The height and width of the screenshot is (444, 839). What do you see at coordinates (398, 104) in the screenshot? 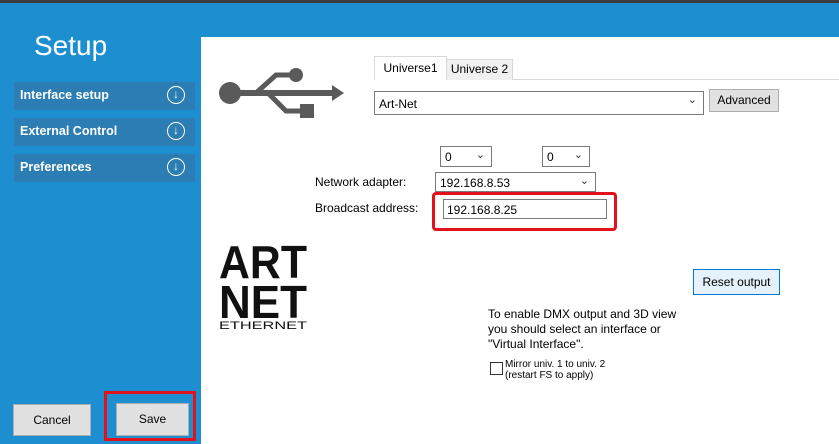
I see `protocol-value: Art-Net` at bounding box center [398, 104].